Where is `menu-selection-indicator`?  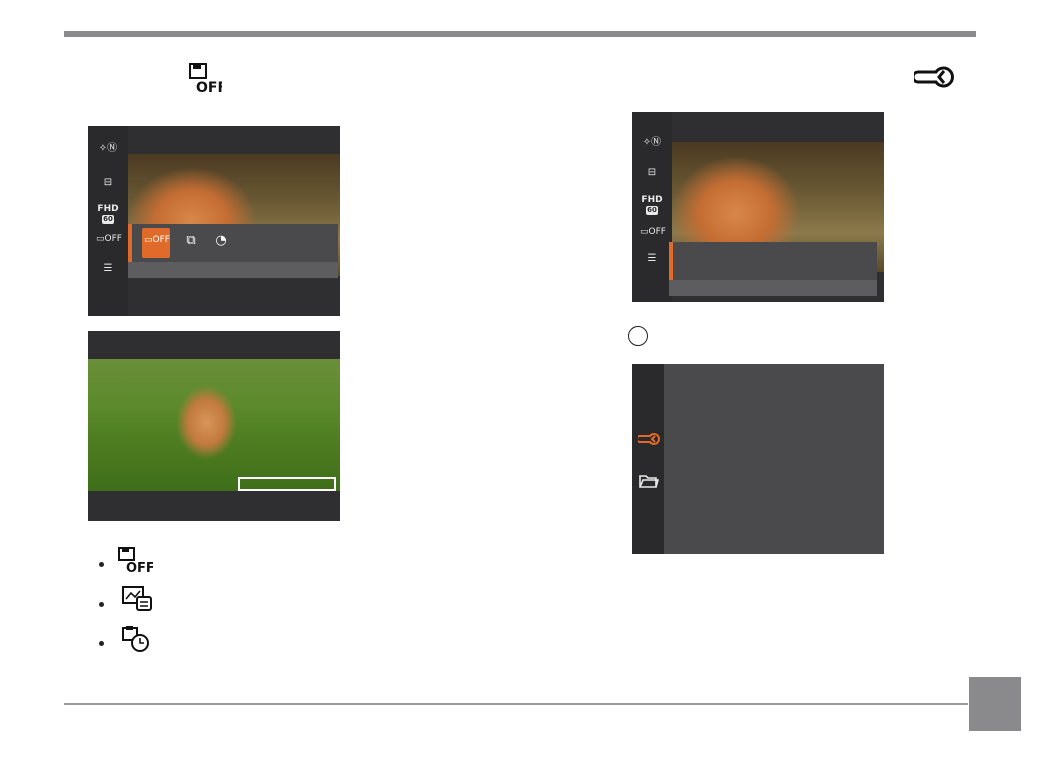
menu-selection-indicator is located at coordinates (671, 261).